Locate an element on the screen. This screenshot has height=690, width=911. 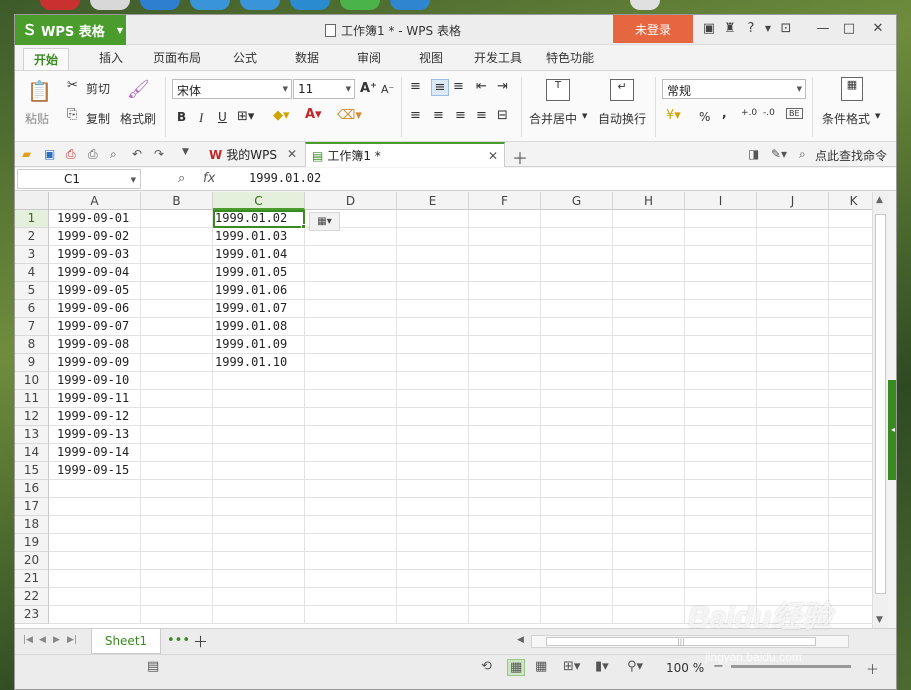
cell-c2: 1999.01.03 is located at coordinates (259, 237).